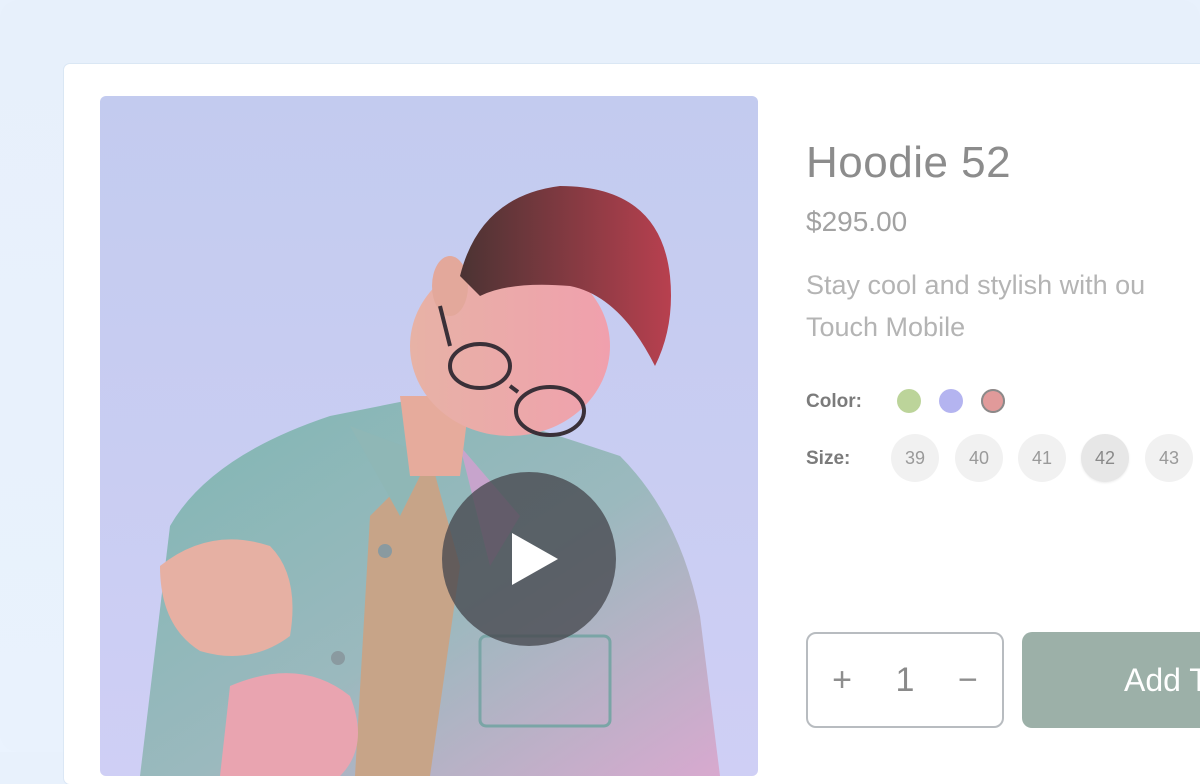 The image size is (1200, 784). I want to click on size-option-40: 40, so click(979, 458).